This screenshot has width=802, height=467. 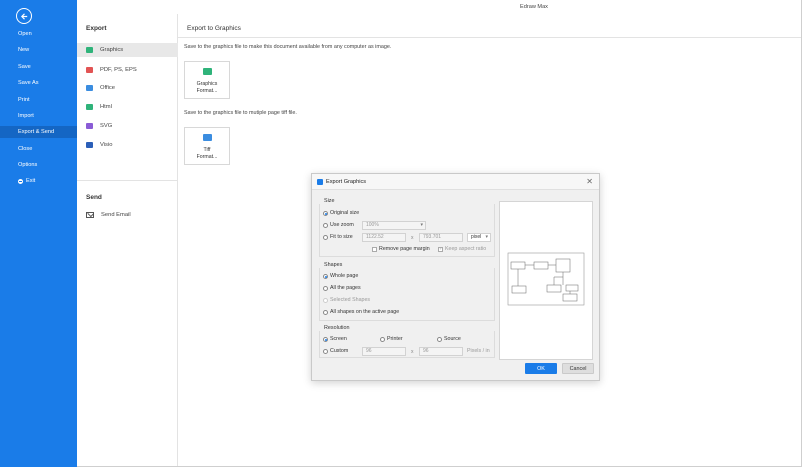 What do you see at coordinates (127, 50) in the screenshot?
I see `export-item-graphics: Graphics` at bounding box center [127, 50].